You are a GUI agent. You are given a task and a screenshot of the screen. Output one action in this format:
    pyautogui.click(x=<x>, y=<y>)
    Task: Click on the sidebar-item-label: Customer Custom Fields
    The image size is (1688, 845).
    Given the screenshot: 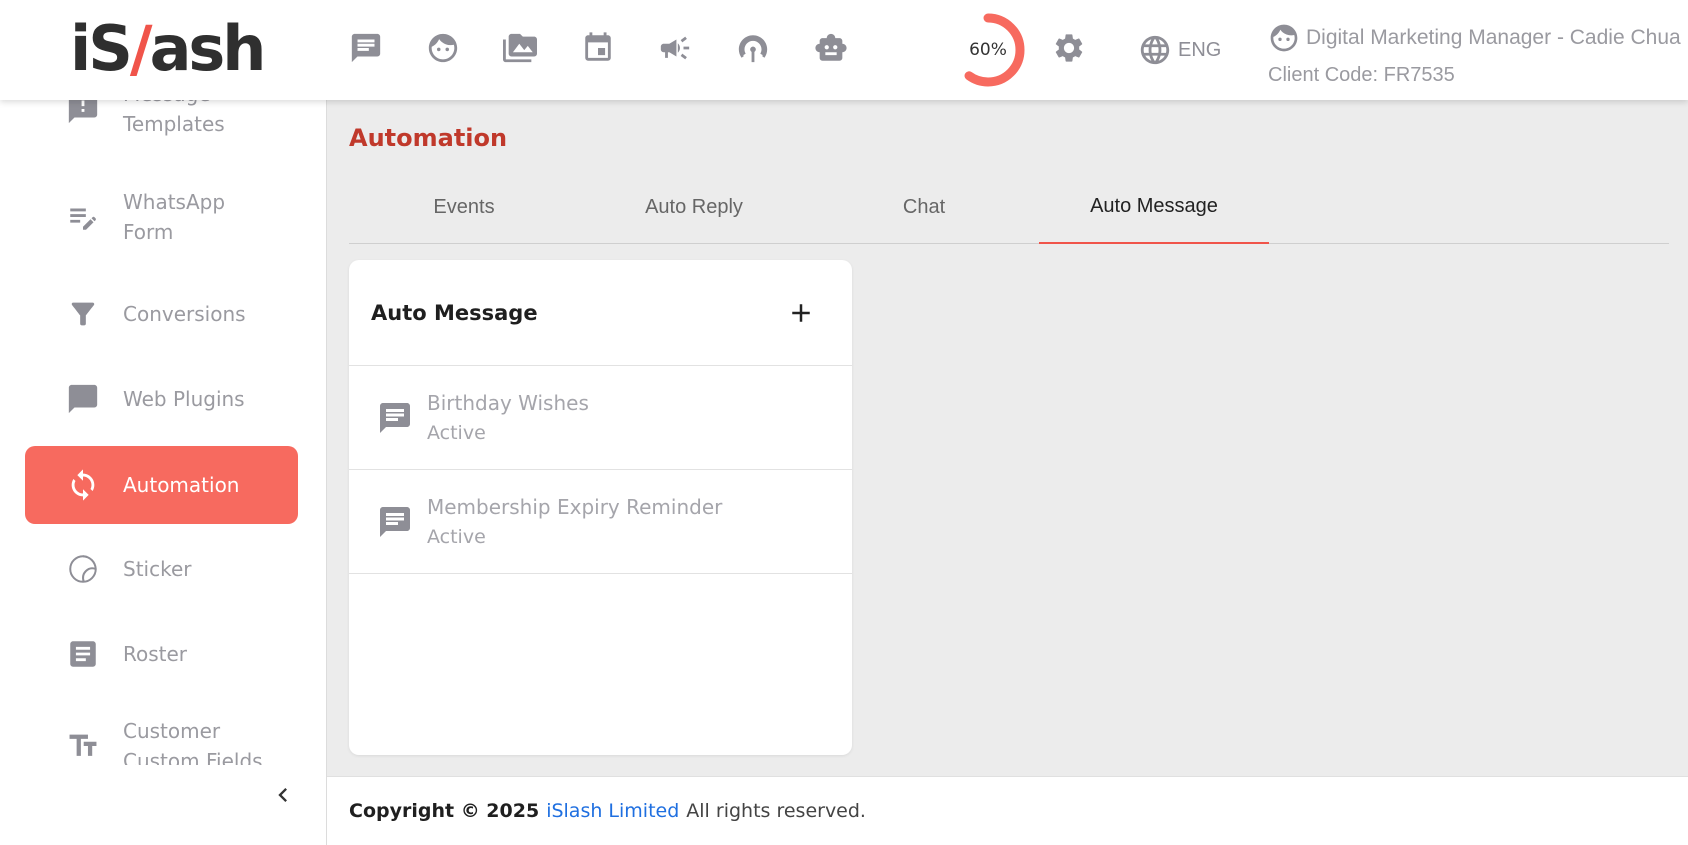 What is the action you would take?
    pyautogui.click(x=193, y=742)
    